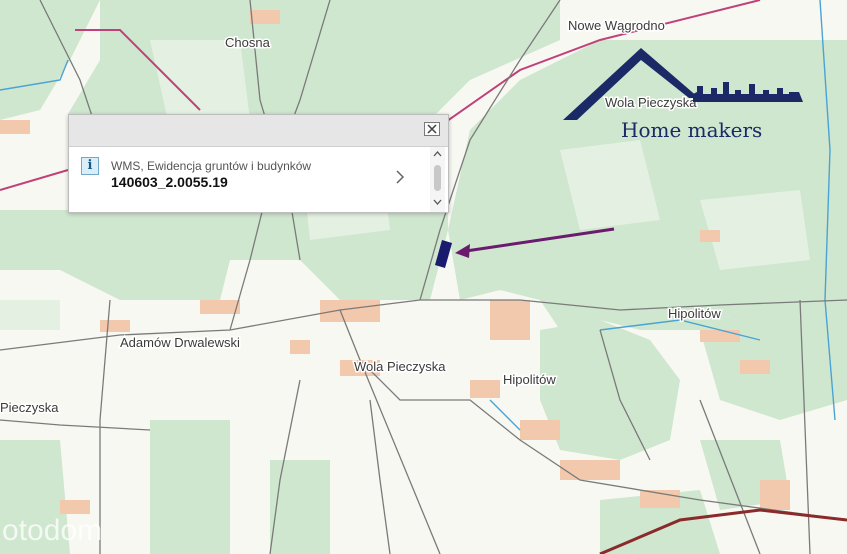  I want to click on label-pieczyska-west: Pieczyska, so click(29, 407).